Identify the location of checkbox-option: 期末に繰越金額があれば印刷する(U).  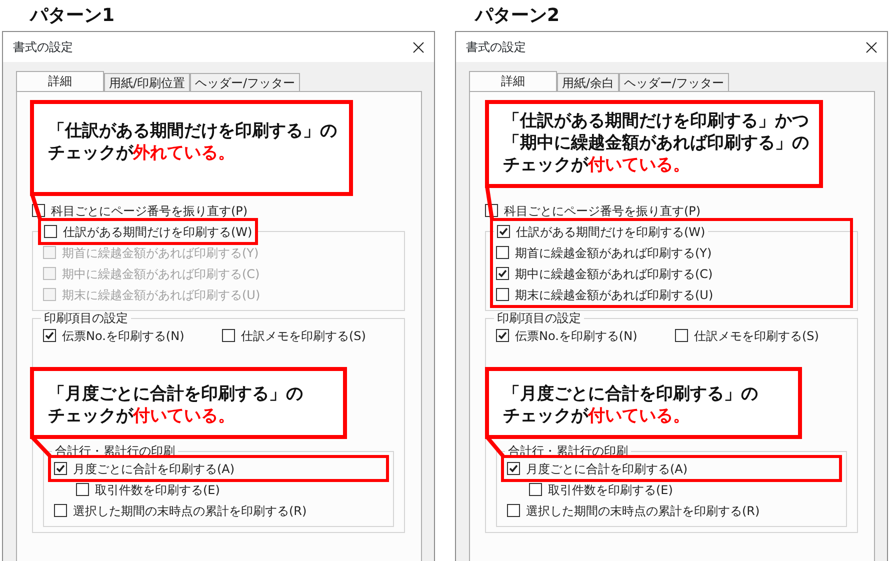
(671, 294).